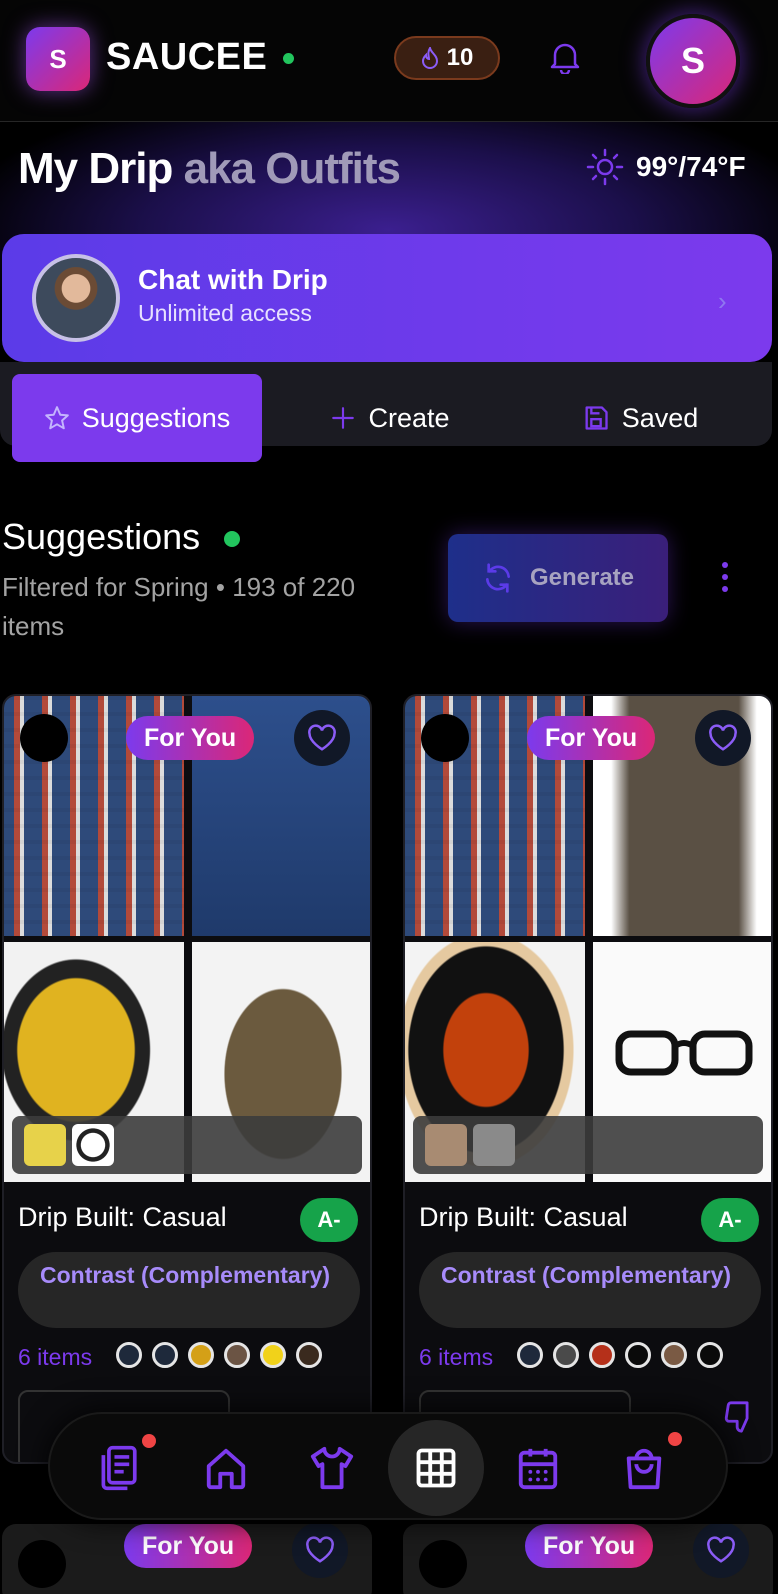 This screenshot has width=778, height=1594. What do you see at coordinates (292, 168) in the screenshot?
I see `title-sub: aka Outfits` at bounding box center [292, 168].